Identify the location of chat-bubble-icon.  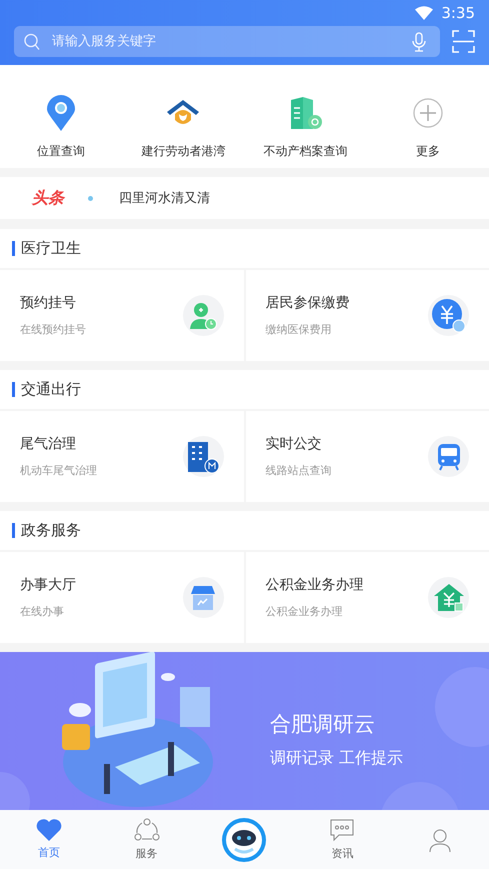
(342, 830).